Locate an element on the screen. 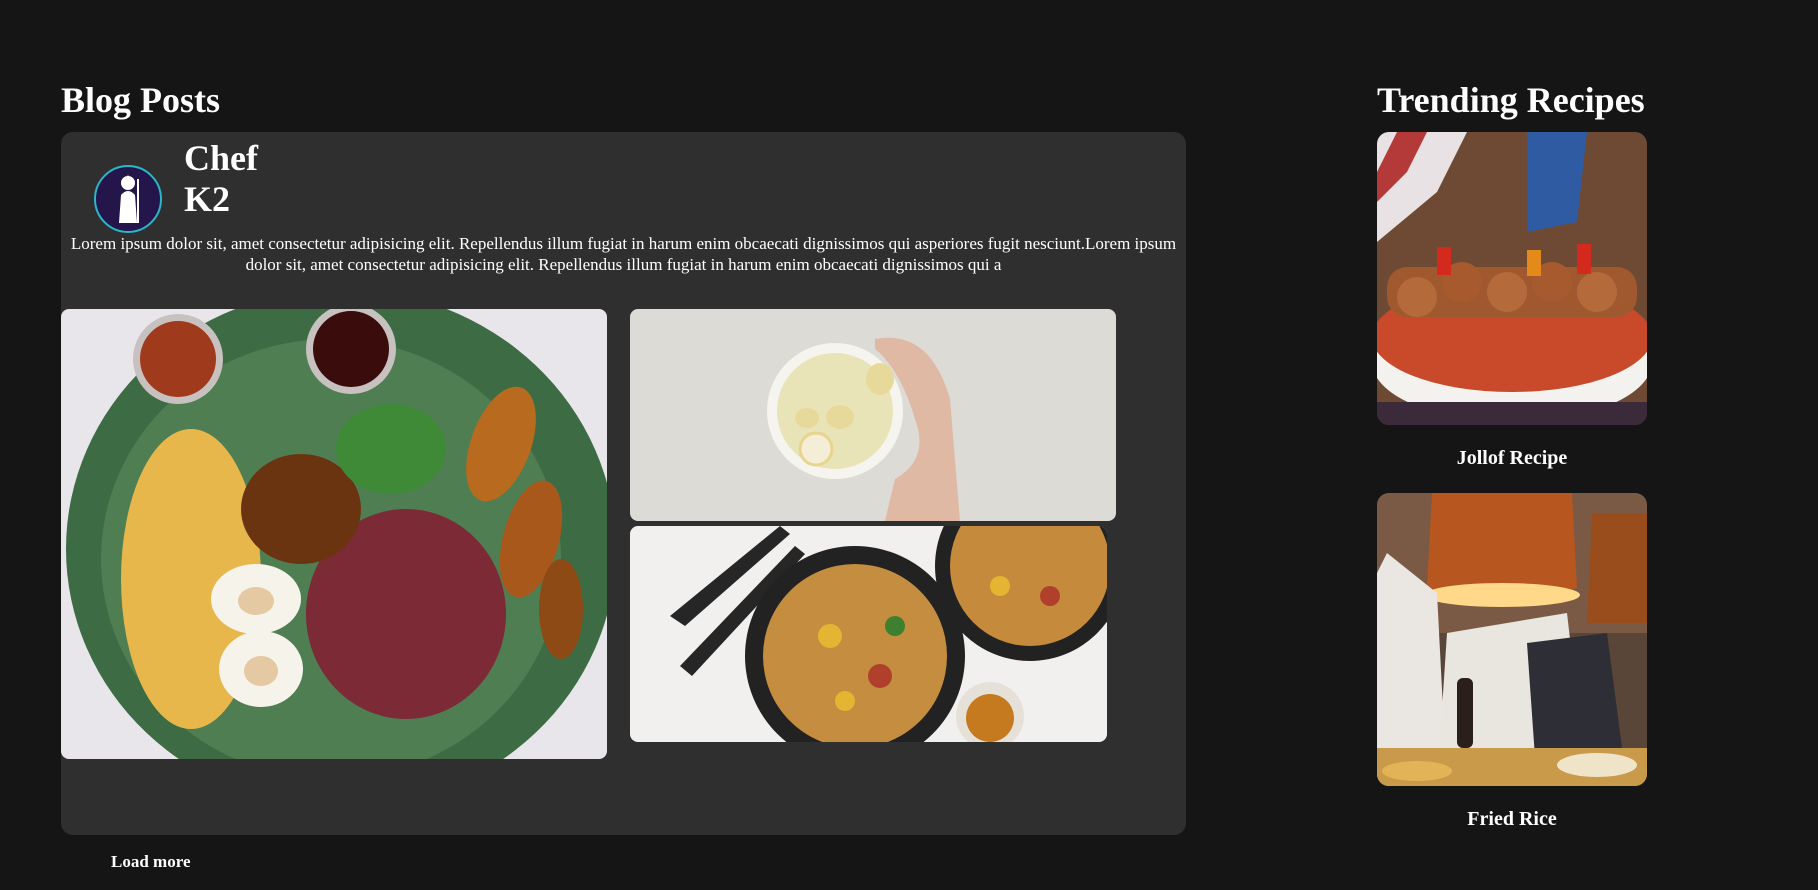 This screenshot has width=1818, height=890. trending-recipe-card: Fried Rice is located at coordinates (1512, 662).